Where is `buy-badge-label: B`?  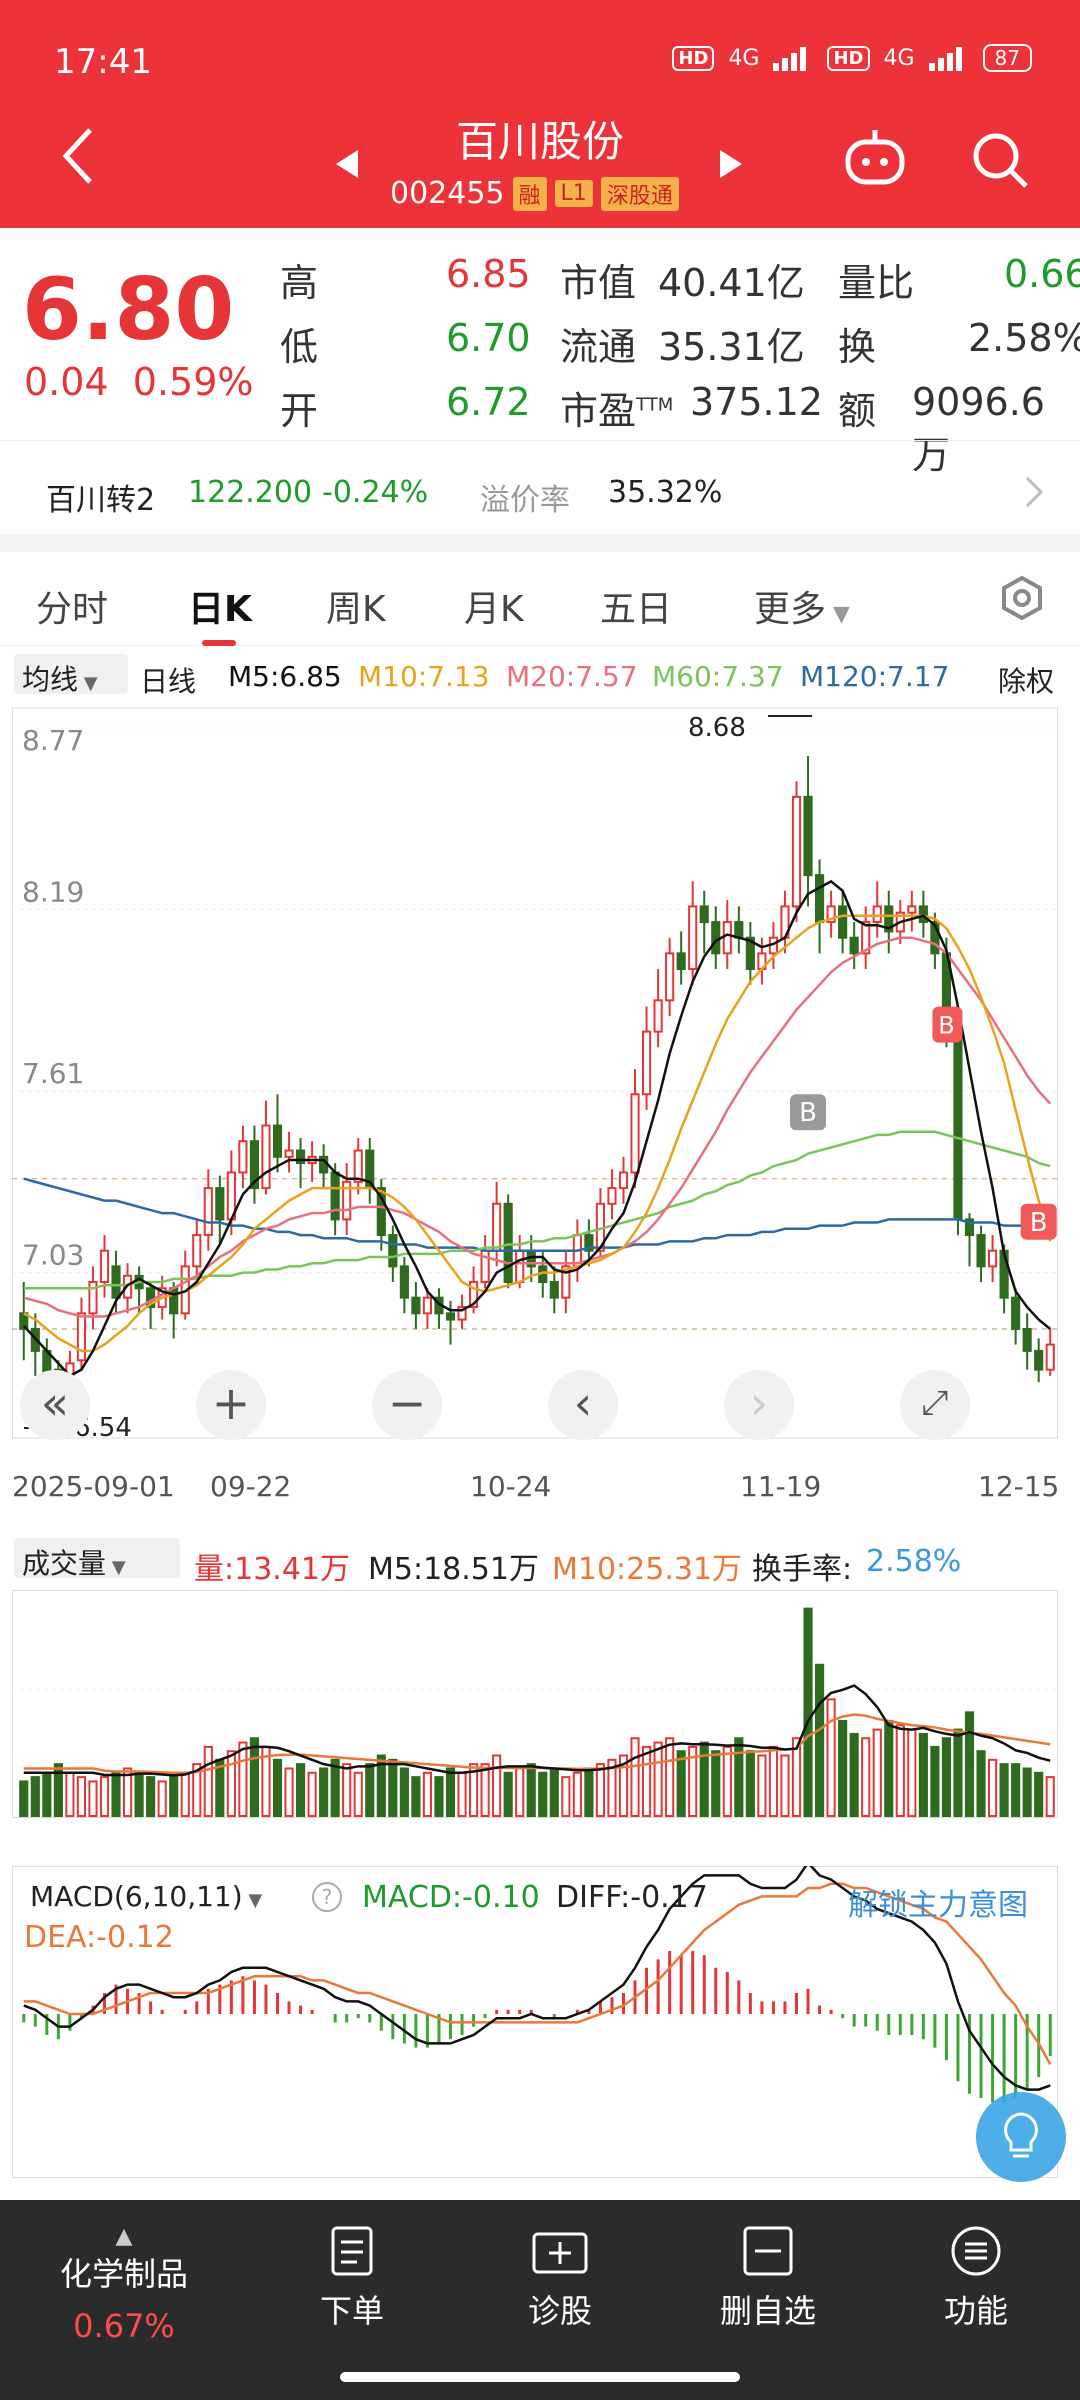
buy-badge-label: B is located at coordinates (1039, 1223).